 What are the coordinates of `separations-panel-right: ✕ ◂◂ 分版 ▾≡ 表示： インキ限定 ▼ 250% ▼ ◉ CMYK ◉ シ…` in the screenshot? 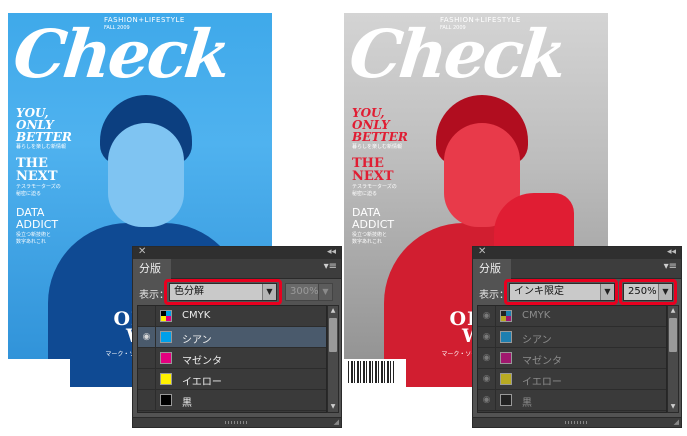 It's located at (577, 337).